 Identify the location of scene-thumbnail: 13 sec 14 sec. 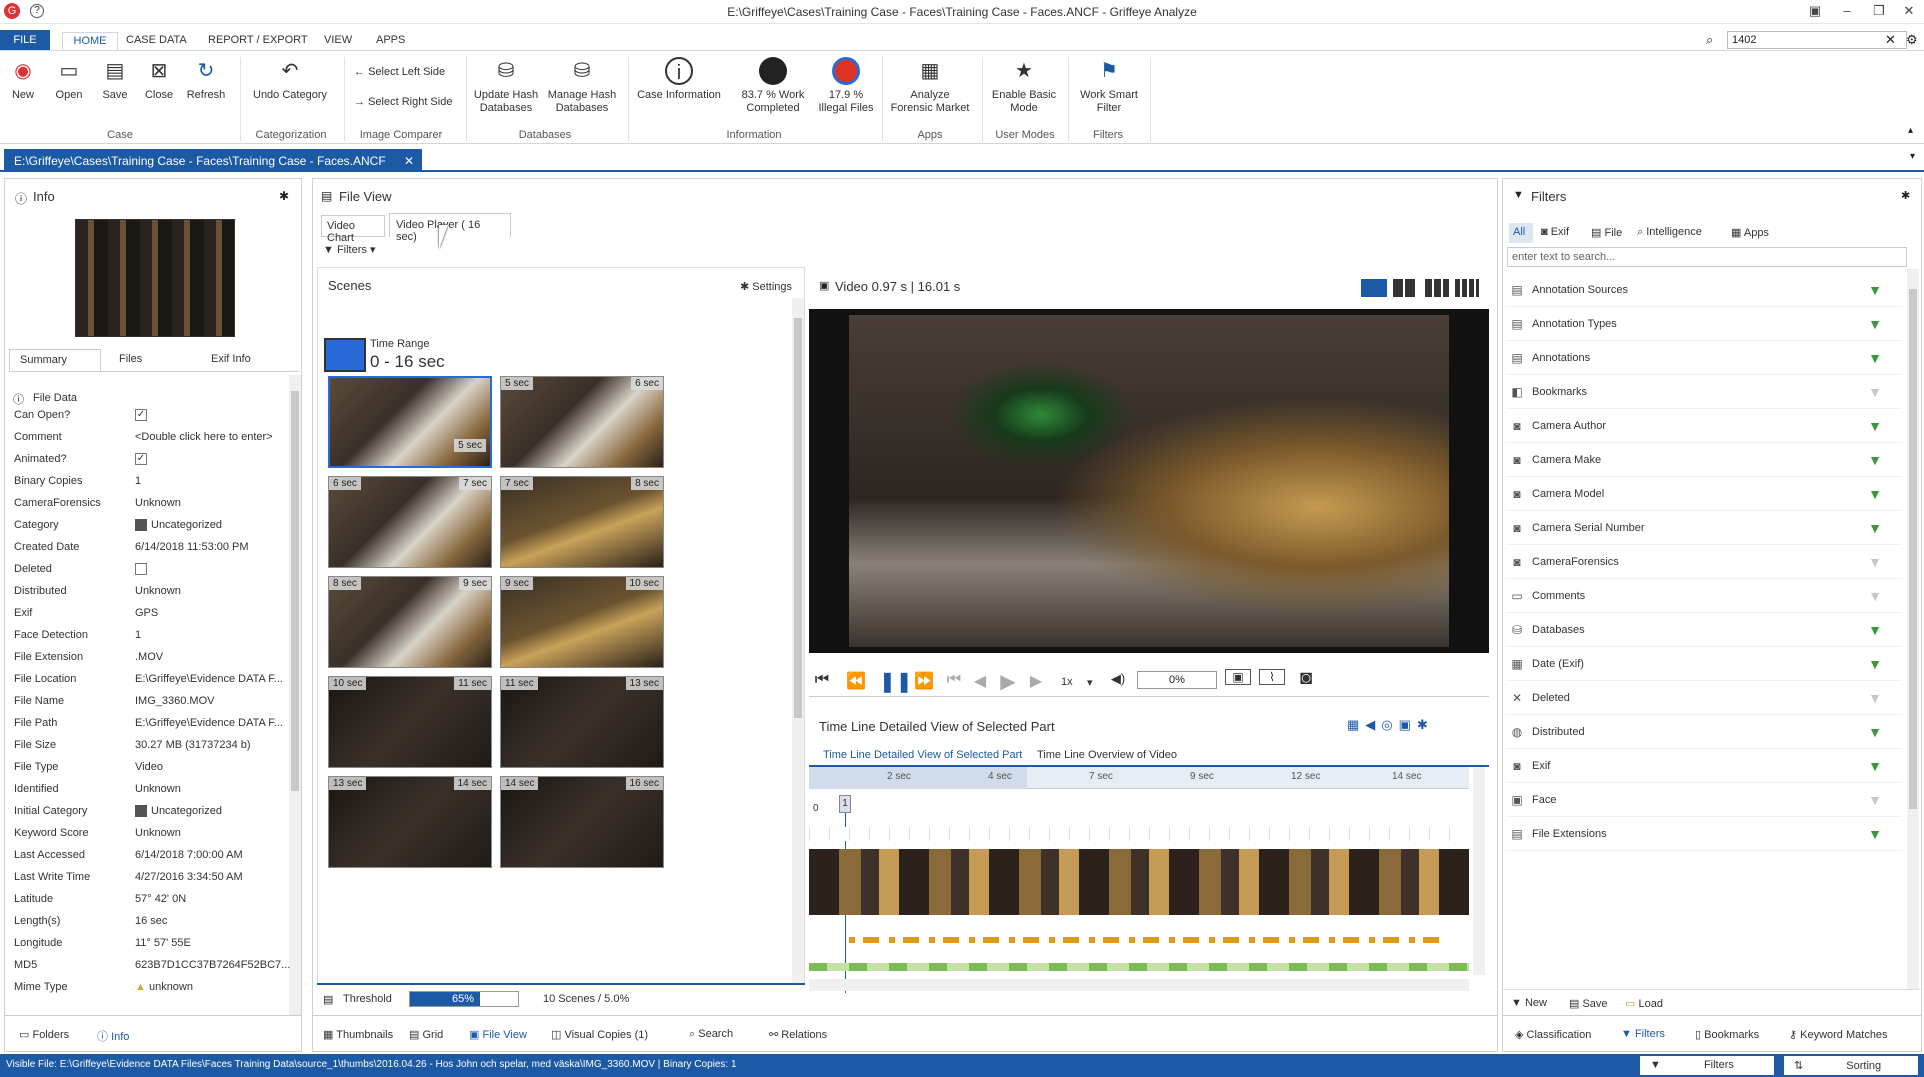
(410, 822).